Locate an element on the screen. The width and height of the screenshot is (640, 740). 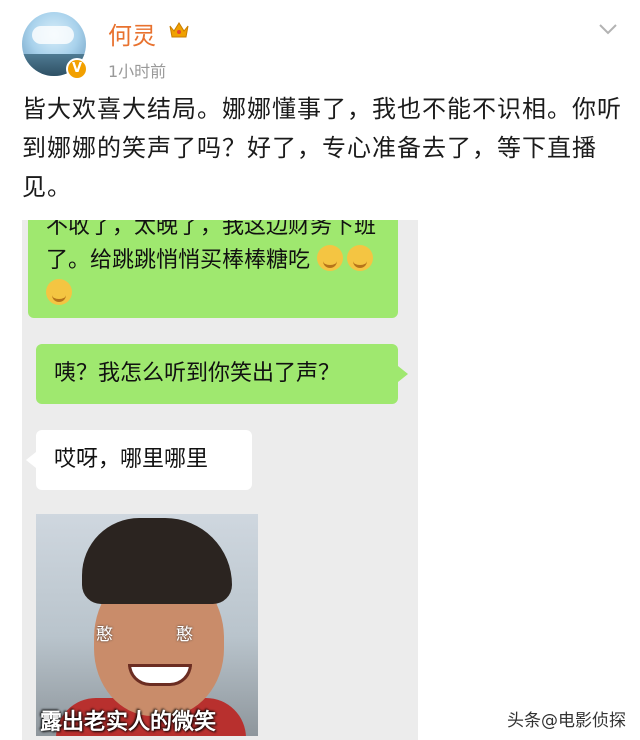
meme-tag-left: 憨 is located at coordinates (104, 635).